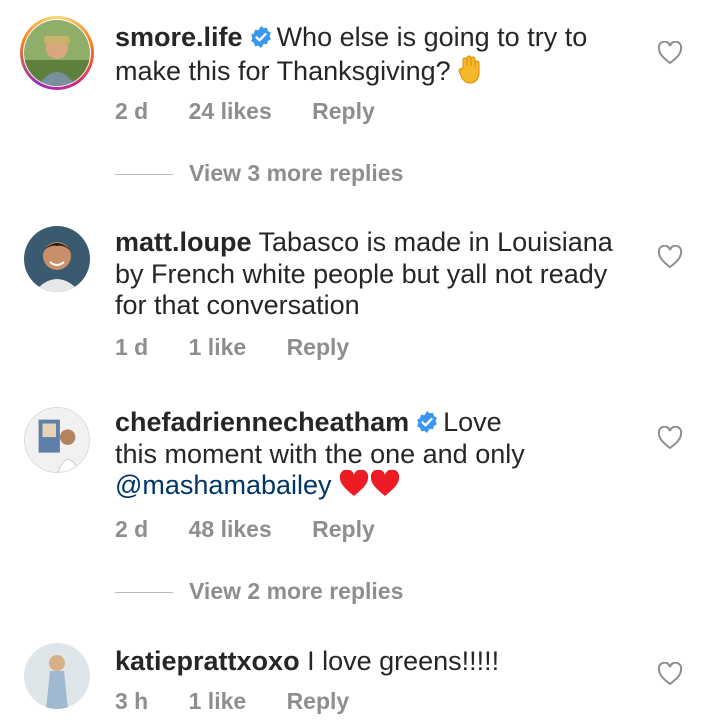 The image size is (720, 725). What do you see at coordinates (230, 529) in the screenshot?
I see `comment-likes: 48 likes` at bounding box center [230, 529].